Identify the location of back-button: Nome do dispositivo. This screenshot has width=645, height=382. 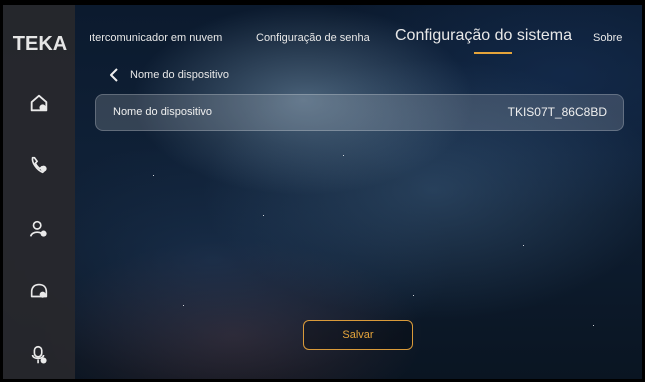
(168, 75).